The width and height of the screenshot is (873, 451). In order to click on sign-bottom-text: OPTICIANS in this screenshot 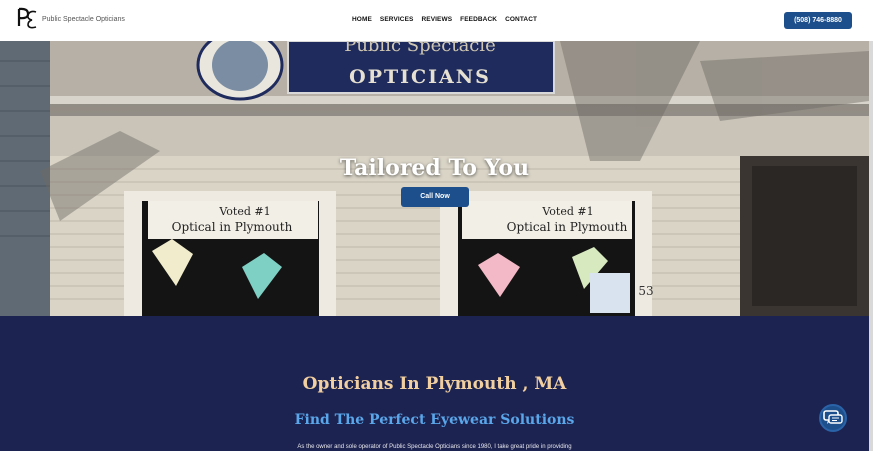, I will do `click(420, 77)`.